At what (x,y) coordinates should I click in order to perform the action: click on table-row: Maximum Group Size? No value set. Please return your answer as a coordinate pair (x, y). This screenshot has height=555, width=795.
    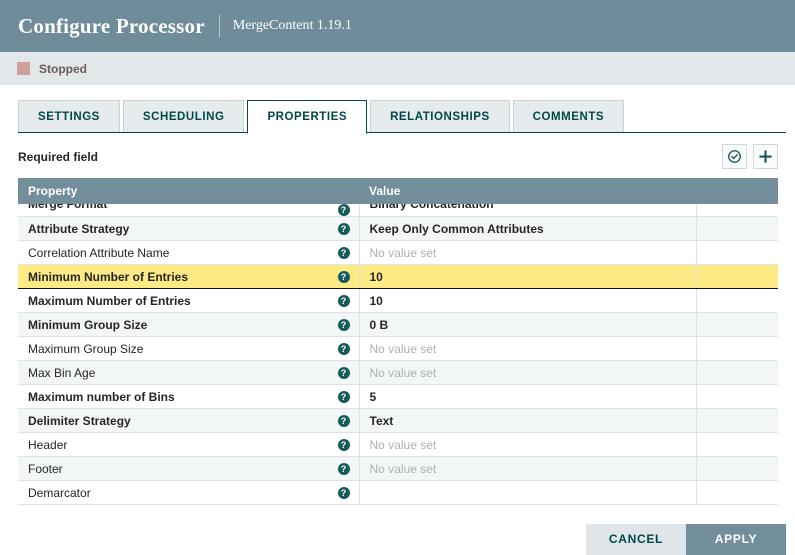
    Looking at the image, I should click on (398, 348).